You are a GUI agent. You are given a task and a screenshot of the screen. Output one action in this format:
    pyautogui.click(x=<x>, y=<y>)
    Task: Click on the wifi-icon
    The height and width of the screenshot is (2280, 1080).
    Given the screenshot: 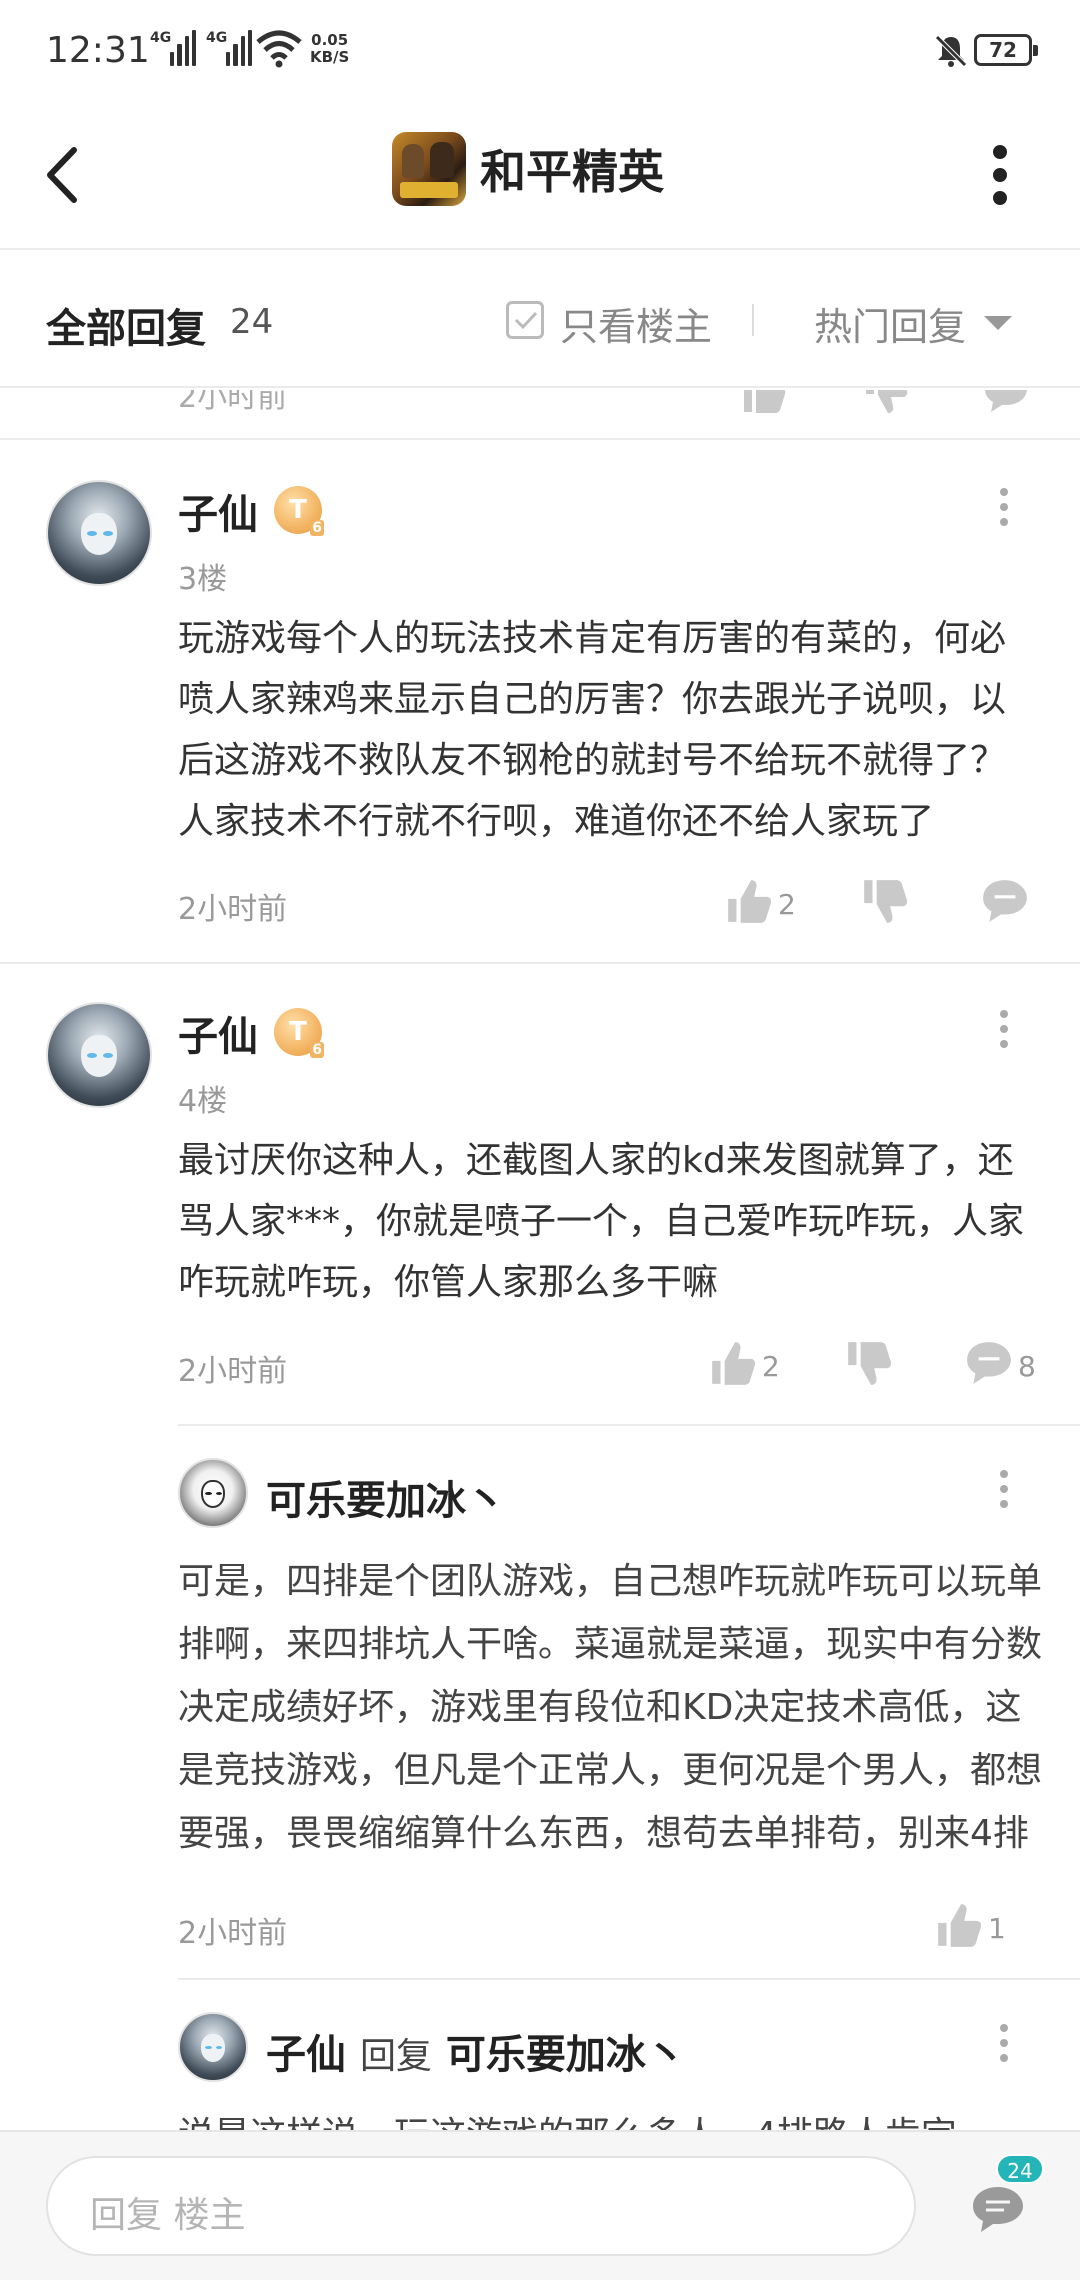 What is the action you would take?
    pyautogui.click(x=279, y=49)
    